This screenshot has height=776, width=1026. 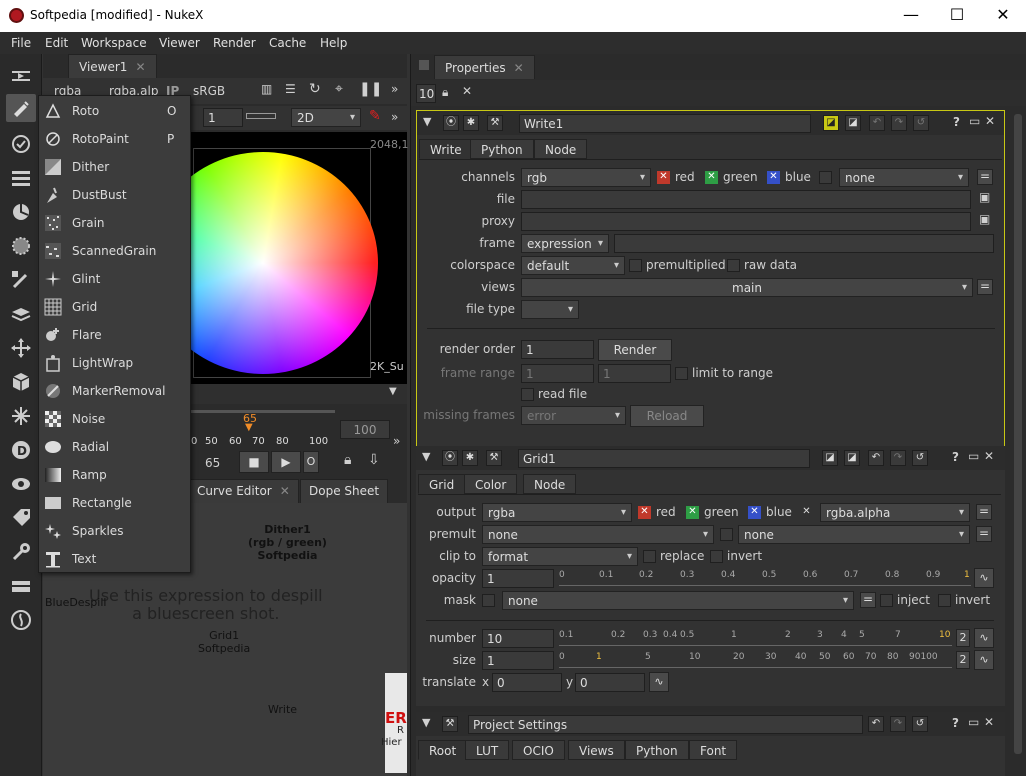 I want to click on menu-item-flare: Flare, so click(x=114, y=335).